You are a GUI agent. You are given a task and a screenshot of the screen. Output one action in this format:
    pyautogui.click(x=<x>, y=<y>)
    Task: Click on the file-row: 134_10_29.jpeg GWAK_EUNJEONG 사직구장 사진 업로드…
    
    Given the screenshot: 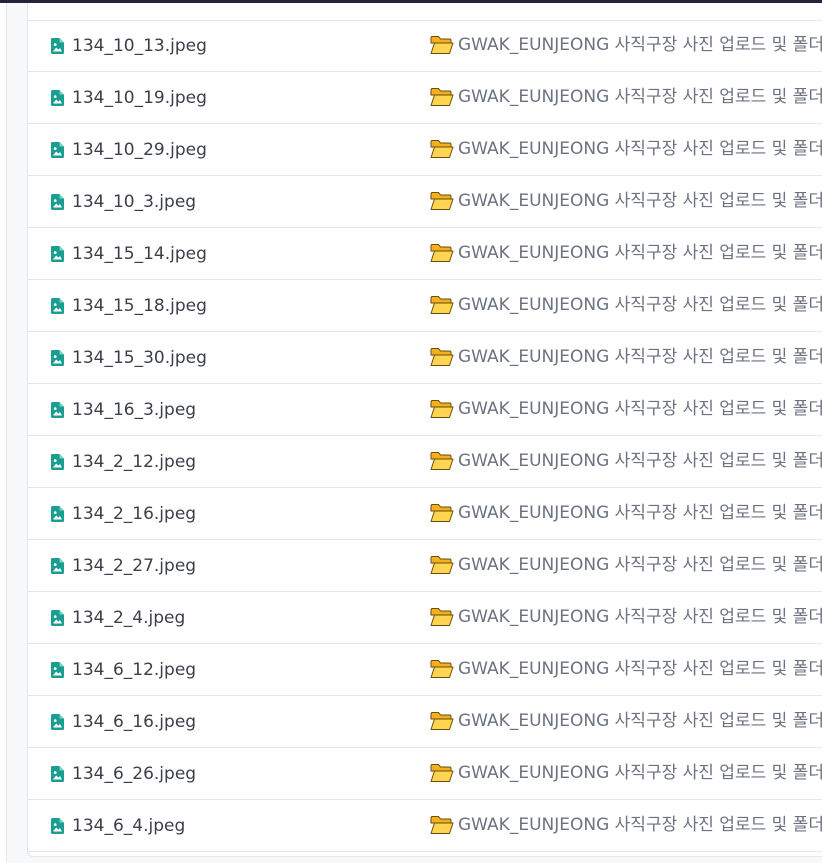 What is the action you would take?
    pyautogui.click(x=425, y=150)
    